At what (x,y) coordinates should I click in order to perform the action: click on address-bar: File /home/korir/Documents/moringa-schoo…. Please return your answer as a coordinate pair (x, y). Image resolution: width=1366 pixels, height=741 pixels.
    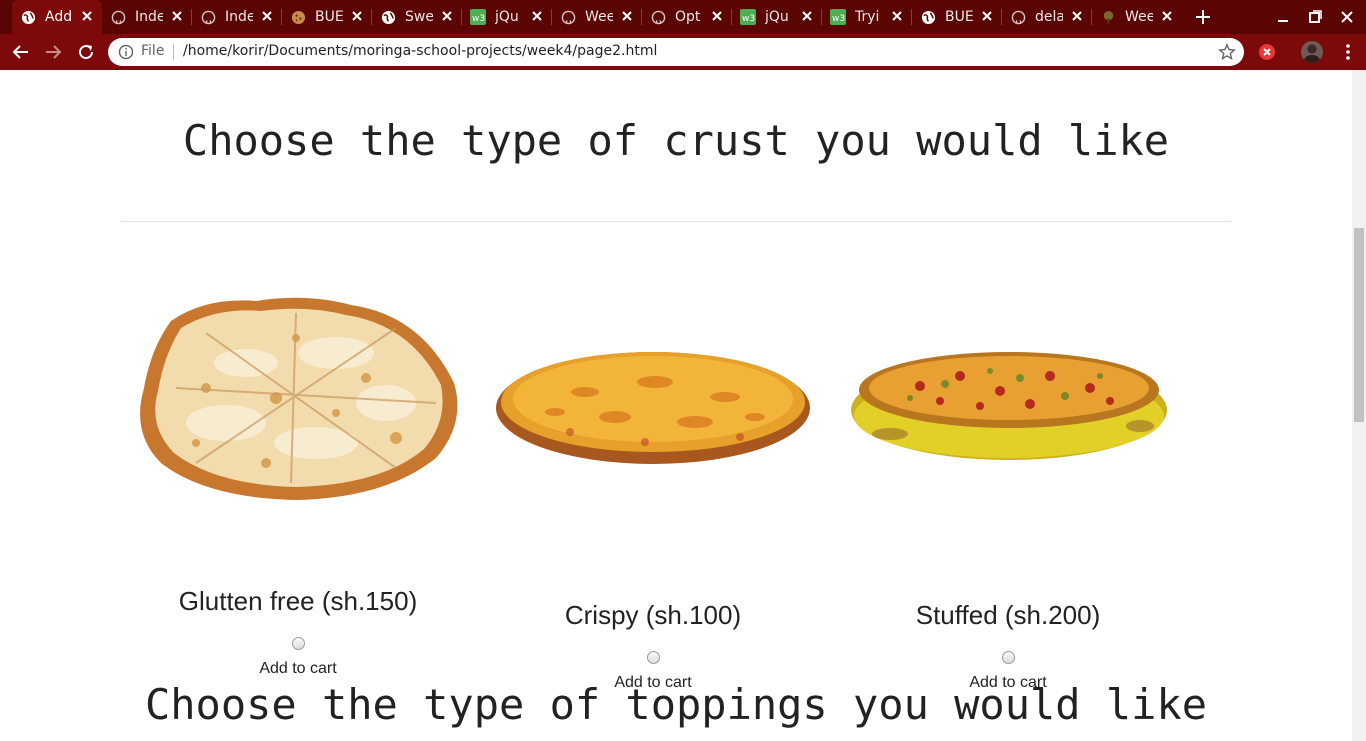
    Looking at the image, I should click on (676, 52).